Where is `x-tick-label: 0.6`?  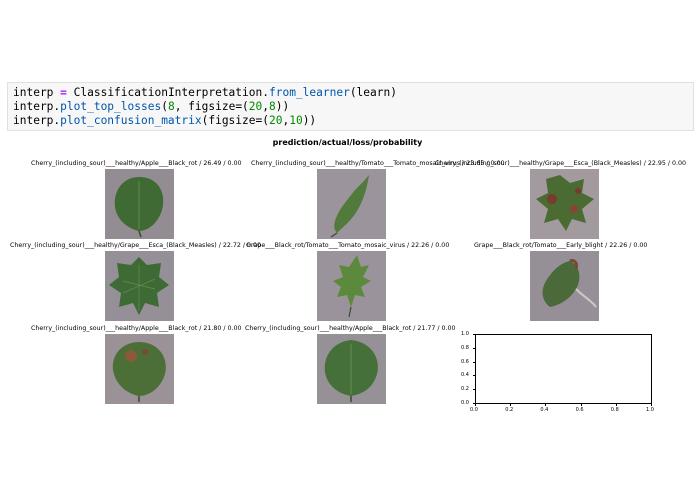
x-tick-label: 0.6 is located at coordinates (579, 410).